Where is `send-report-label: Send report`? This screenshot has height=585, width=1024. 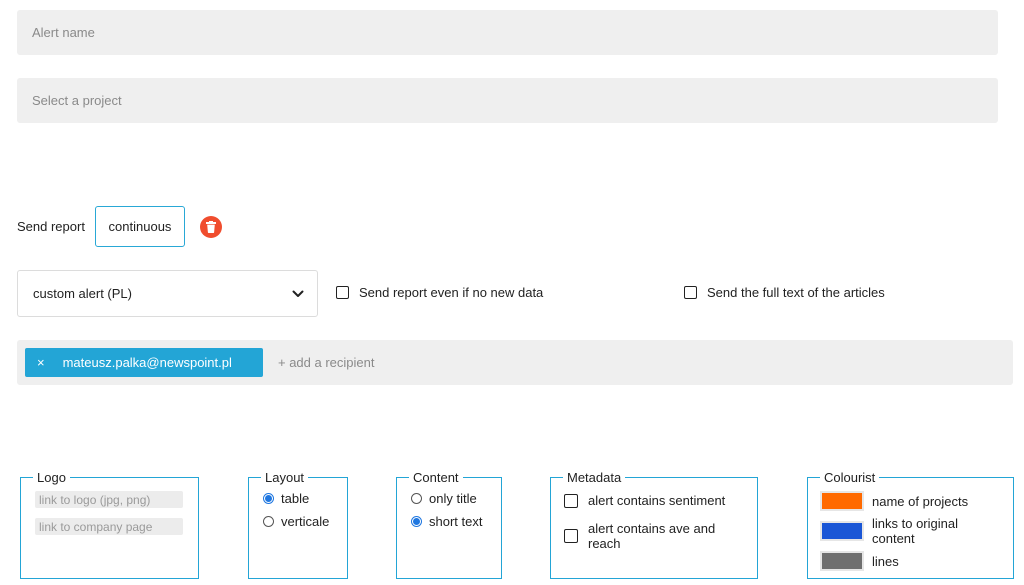
send-report-label: Send report is located at coordinates (51, 226).